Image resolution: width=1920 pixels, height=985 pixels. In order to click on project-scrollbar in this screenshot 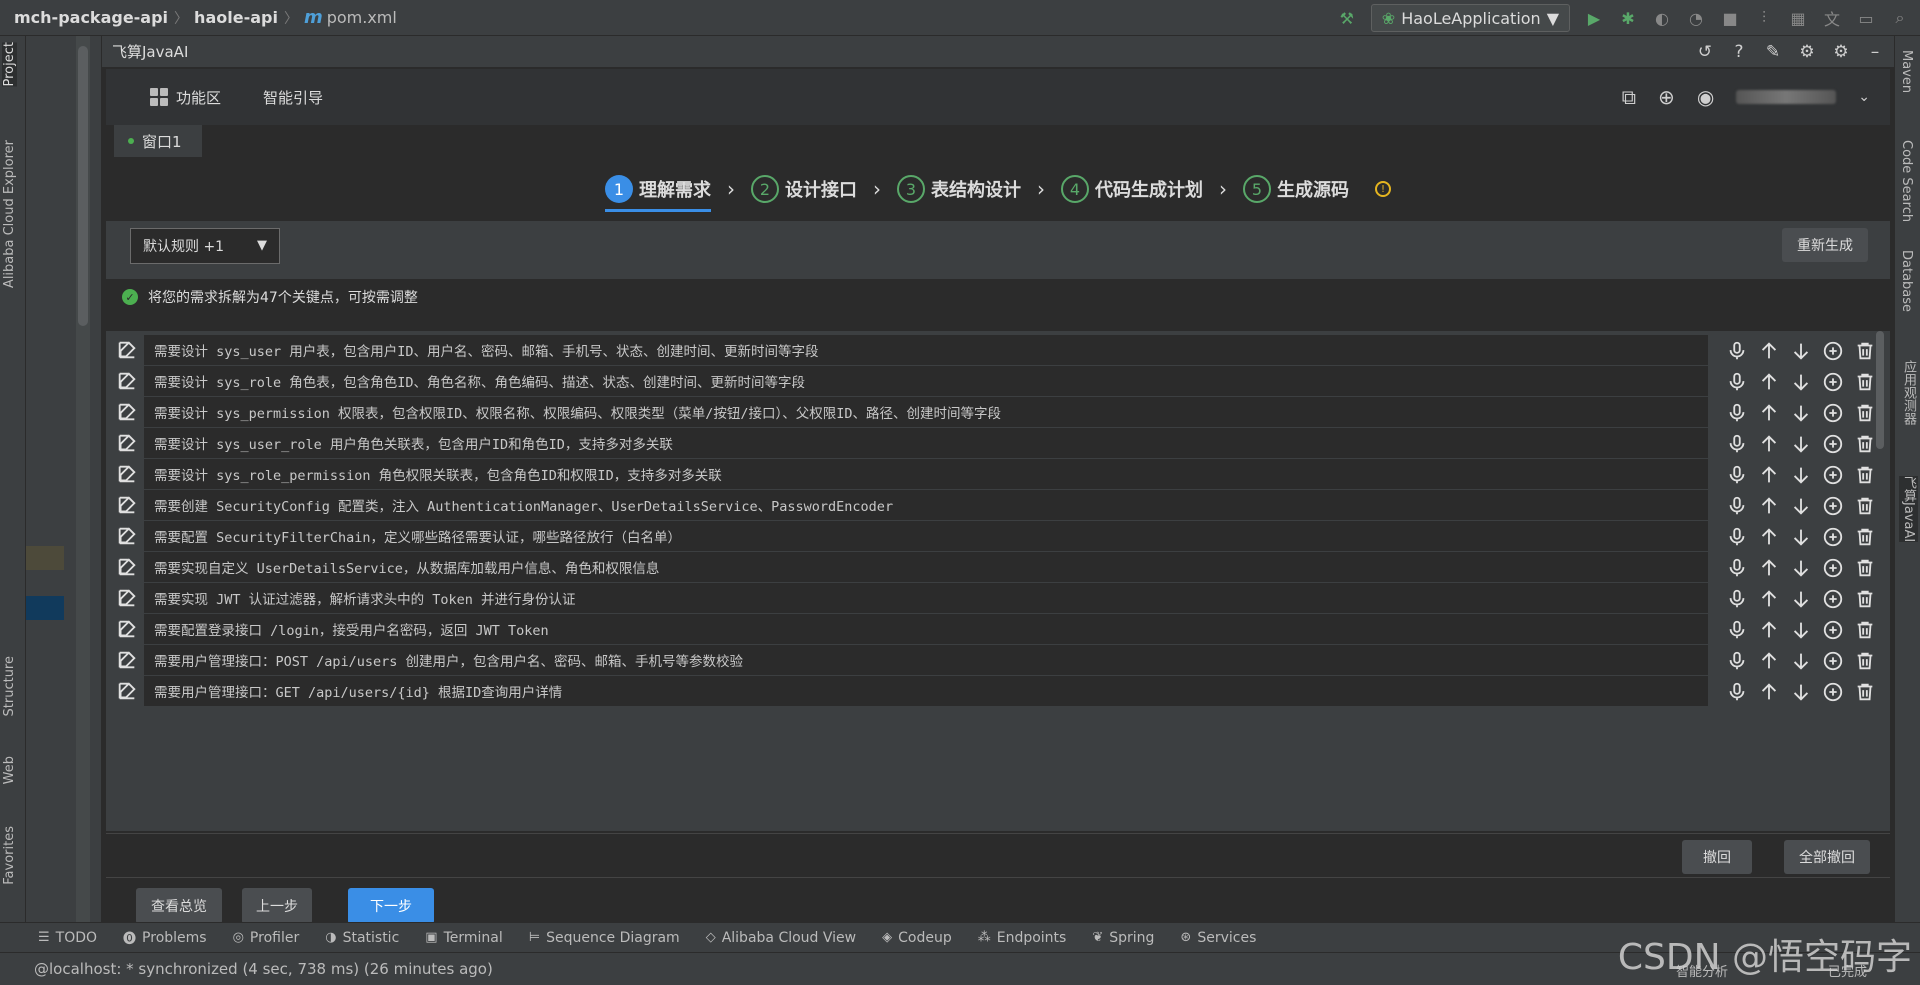, I will do `click(83, 479)`.